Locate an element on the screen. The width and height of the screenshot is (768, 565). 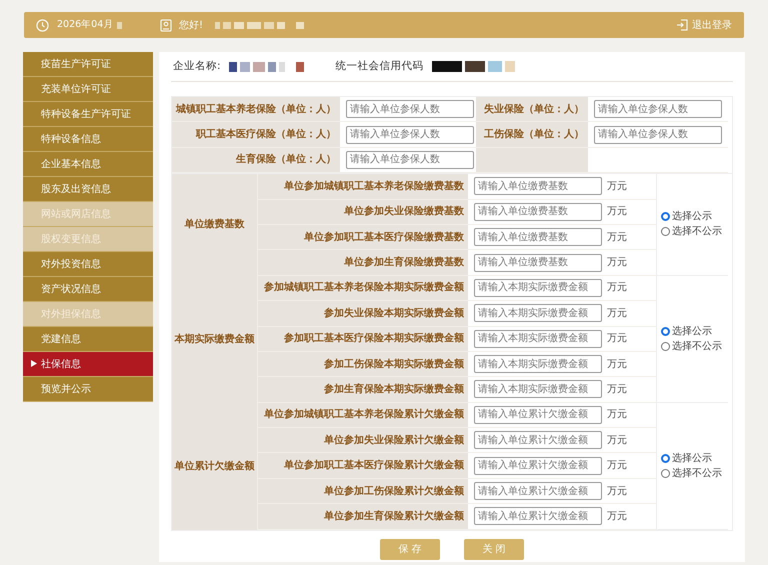
user-card-icon is located at coordinates (166, 25).